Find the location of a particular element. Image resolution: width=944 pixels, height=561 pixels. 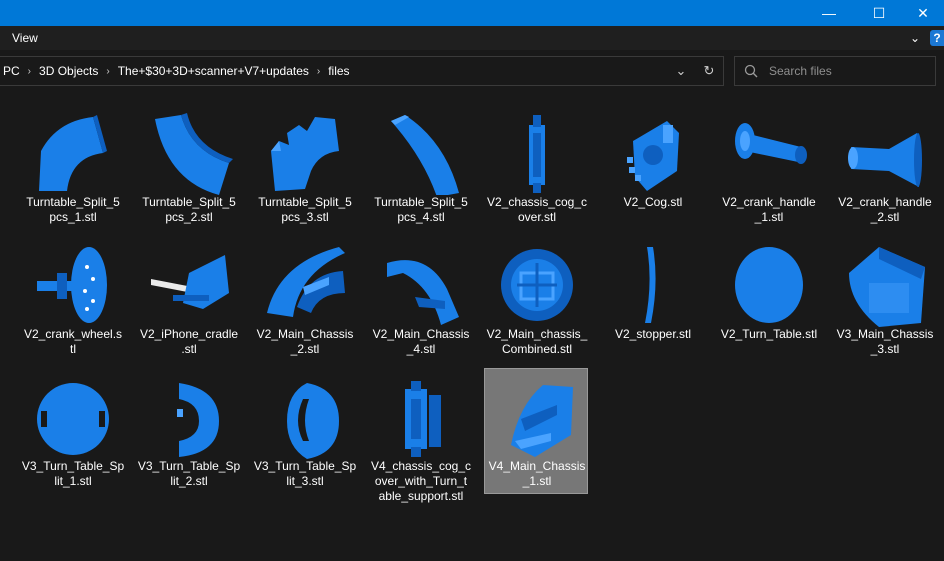

file-name-label: V2_crank_handle _2.stl is located at coordinates (885, 209).